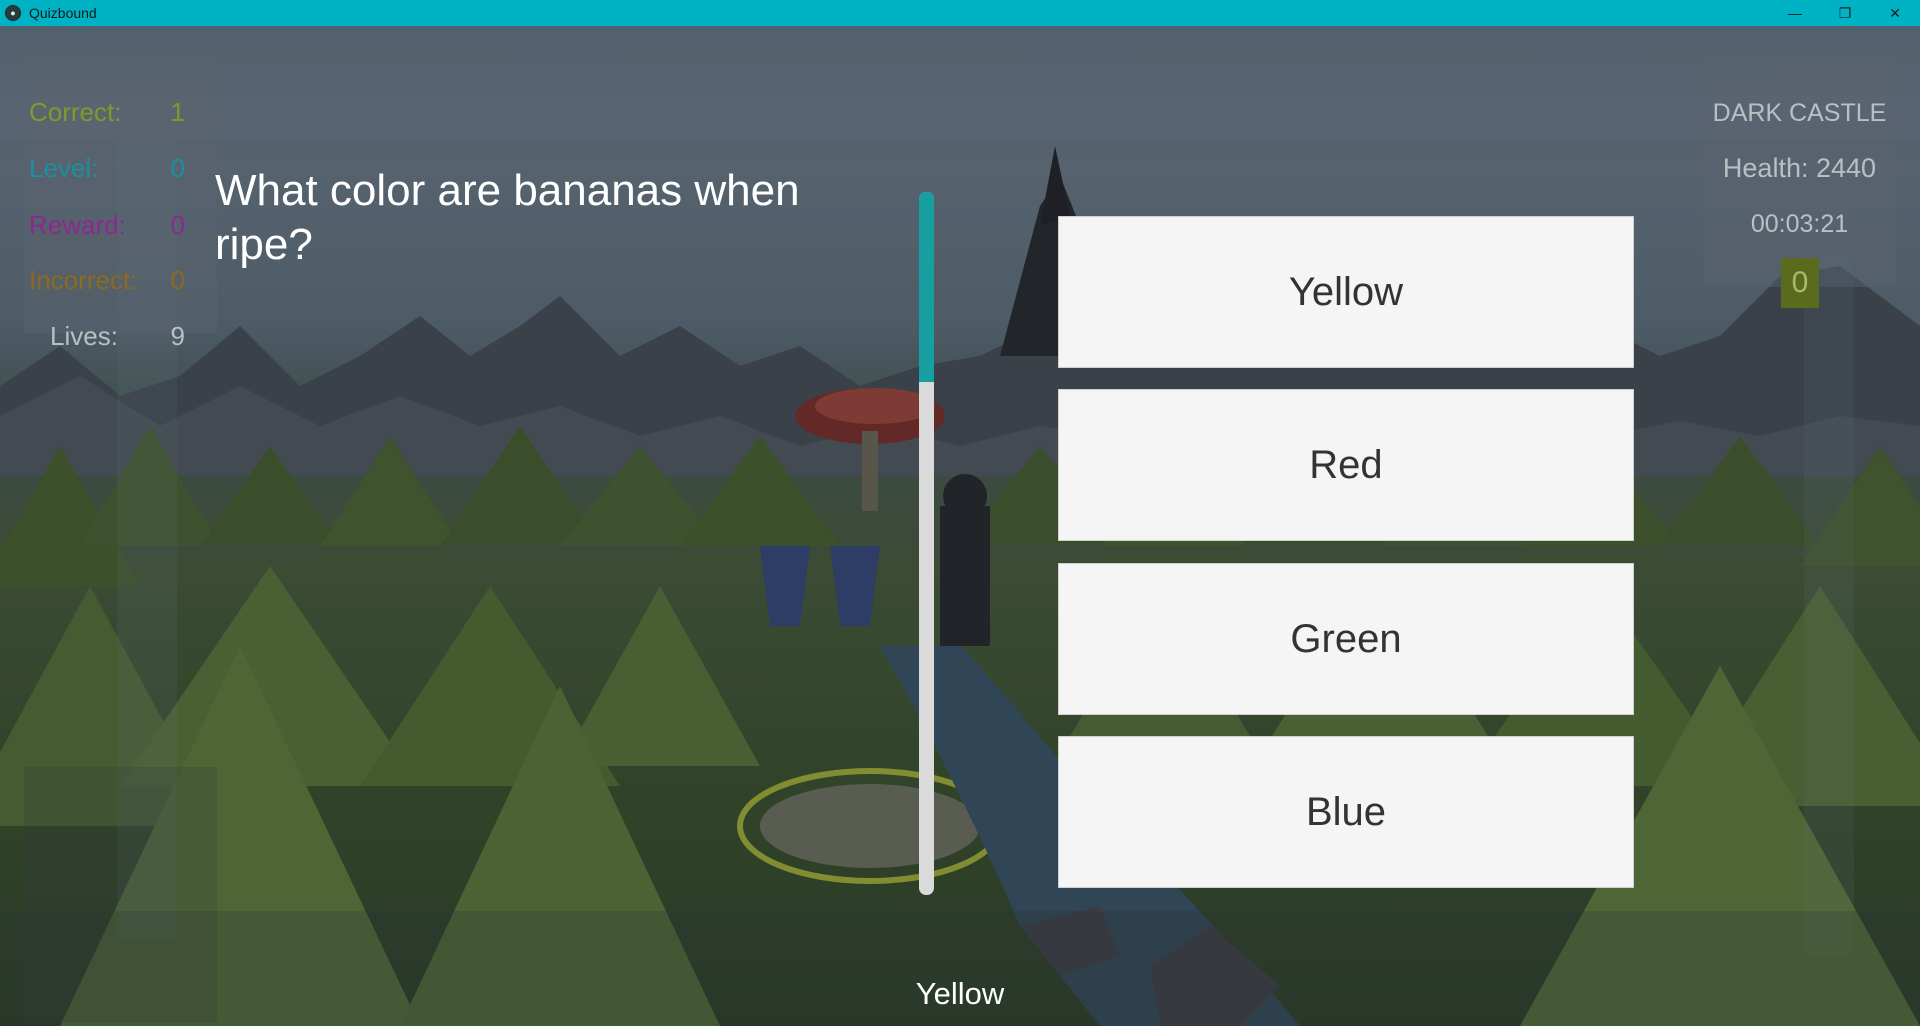 This screenshot has height=1026, width=1920. What do you see at coordinates (1895, 13) in the screenshot?
I see `close-button: ✕` at bounding box center [1895, 13].